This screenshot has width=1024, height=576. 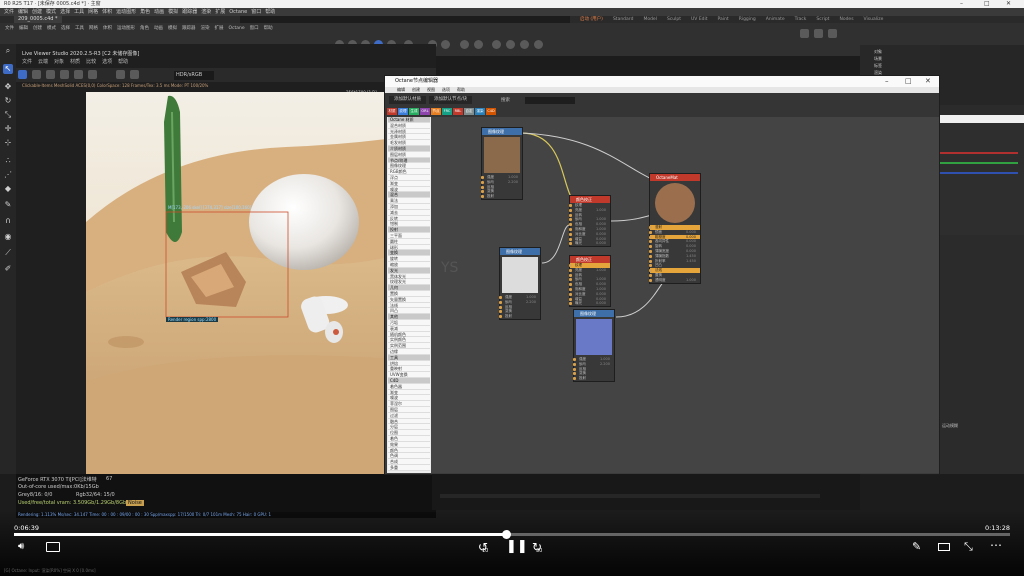 I want to click on live-viewer-menu-item: 比较, so click(x=91, y=62).